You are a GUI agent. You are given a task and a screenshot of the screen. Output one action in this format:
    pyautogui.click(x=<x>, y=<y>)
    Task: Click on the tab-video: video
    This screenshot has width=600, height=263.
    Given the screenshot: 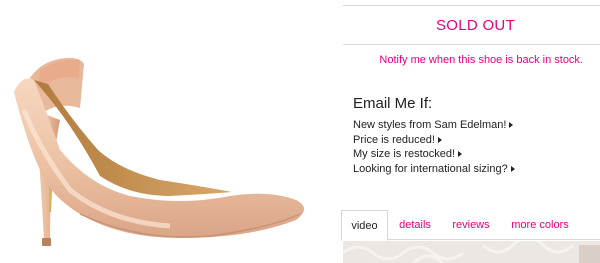 What is the action you would take?
    pyautogui.click(x=364, y=225)
    